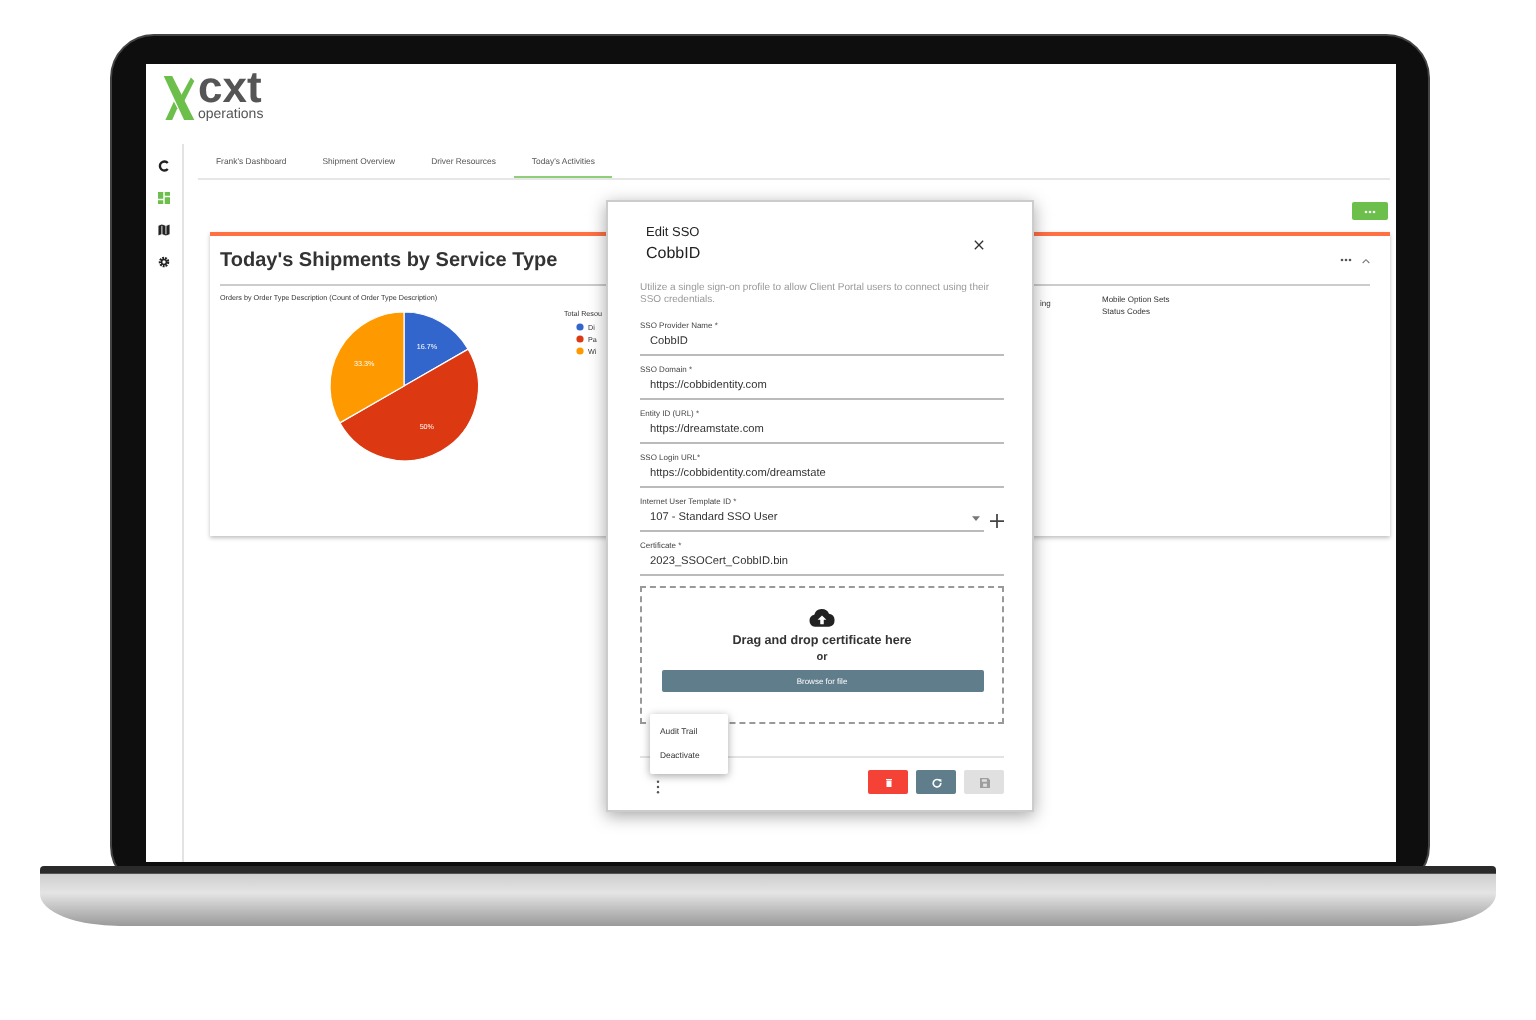 The width and height of the screenshot is (1536, 1020). I want to click on trash-icon, so click(888, 782).